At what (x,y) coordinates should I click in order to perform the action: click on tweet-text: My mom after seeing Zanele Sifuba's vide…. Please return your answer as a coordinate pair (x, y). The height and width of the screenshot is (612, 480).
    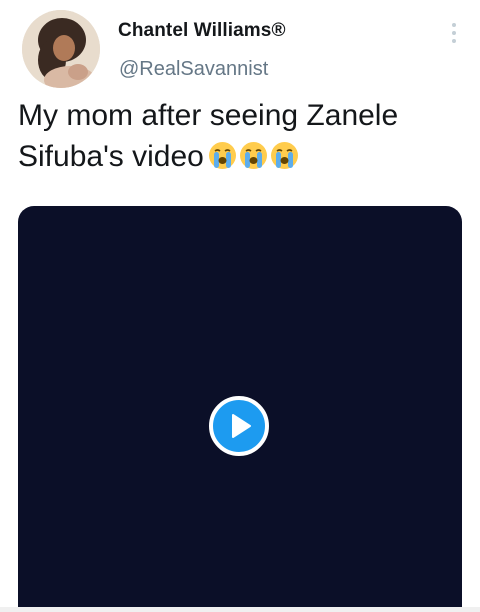
    Looking at the image, I should click on (243, 136).